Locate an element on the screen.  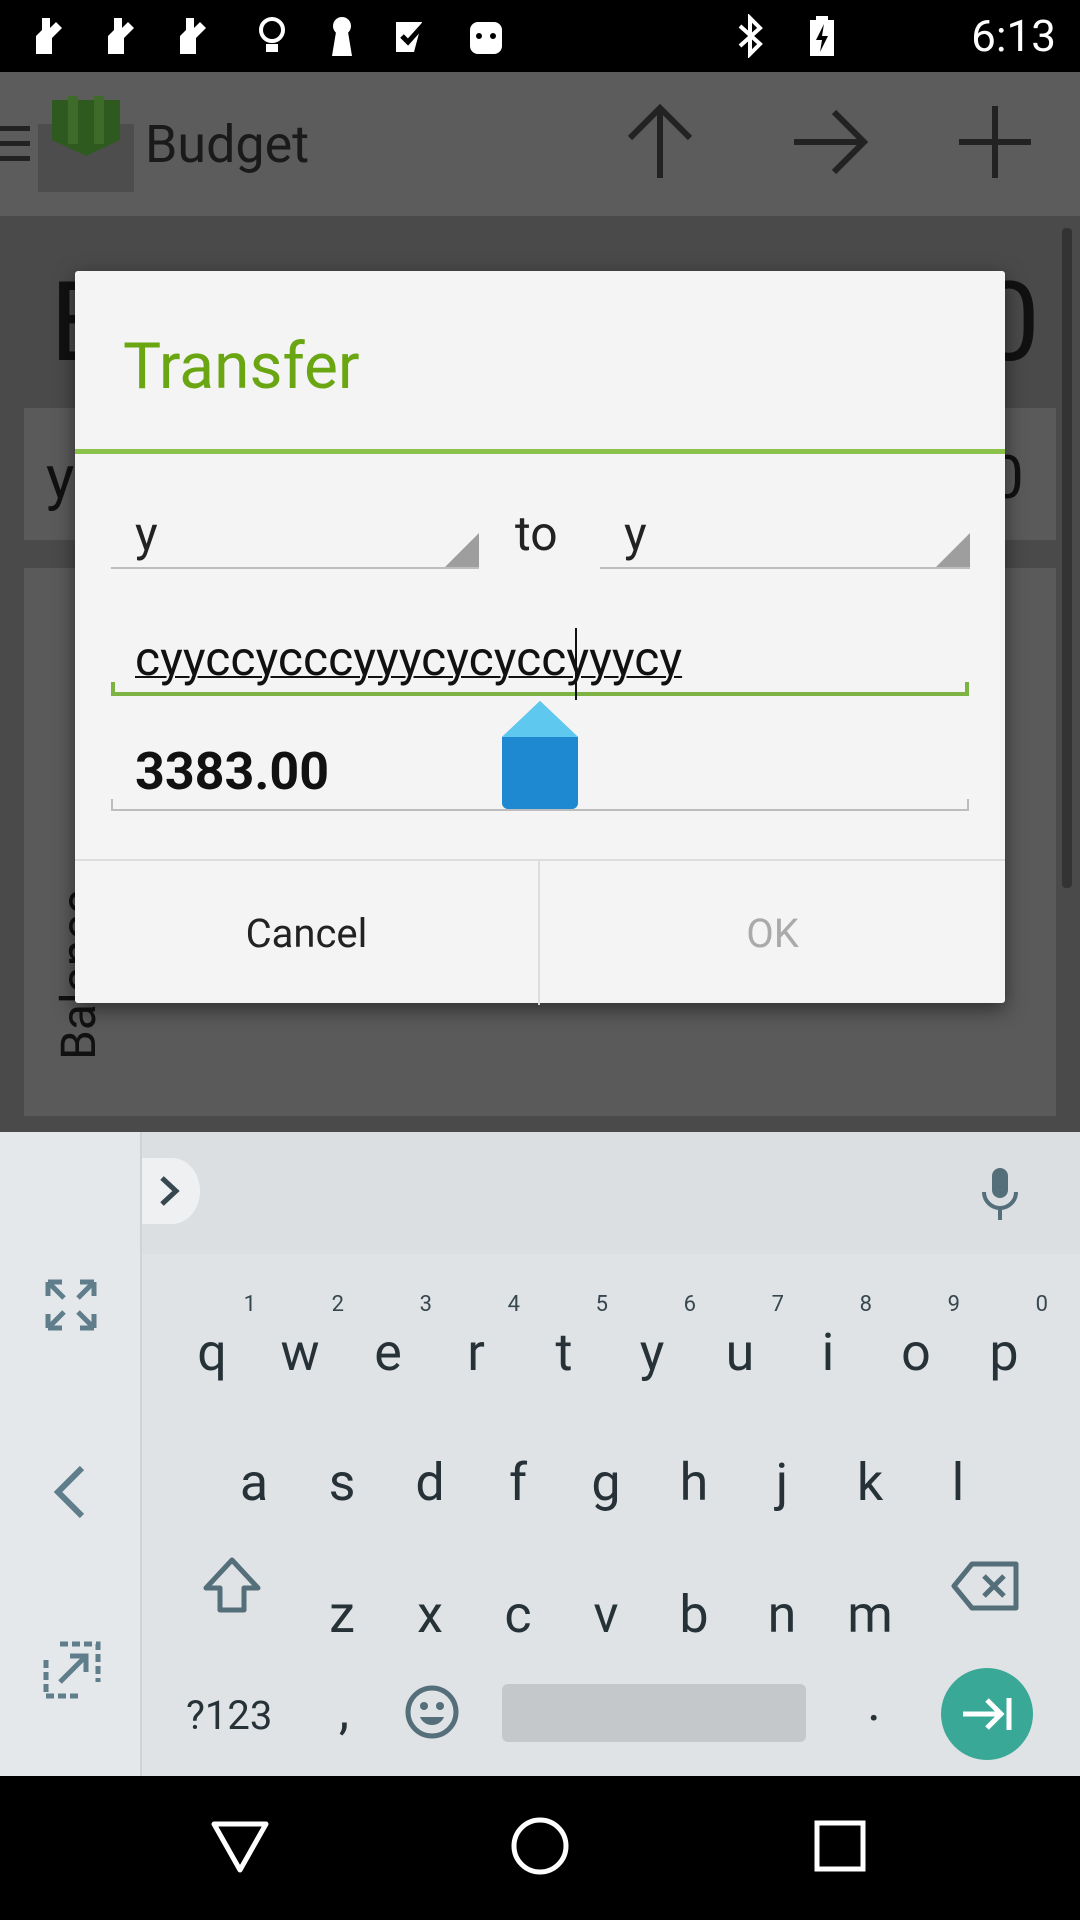
from-account-value: y is located at coordinates (146, 533).